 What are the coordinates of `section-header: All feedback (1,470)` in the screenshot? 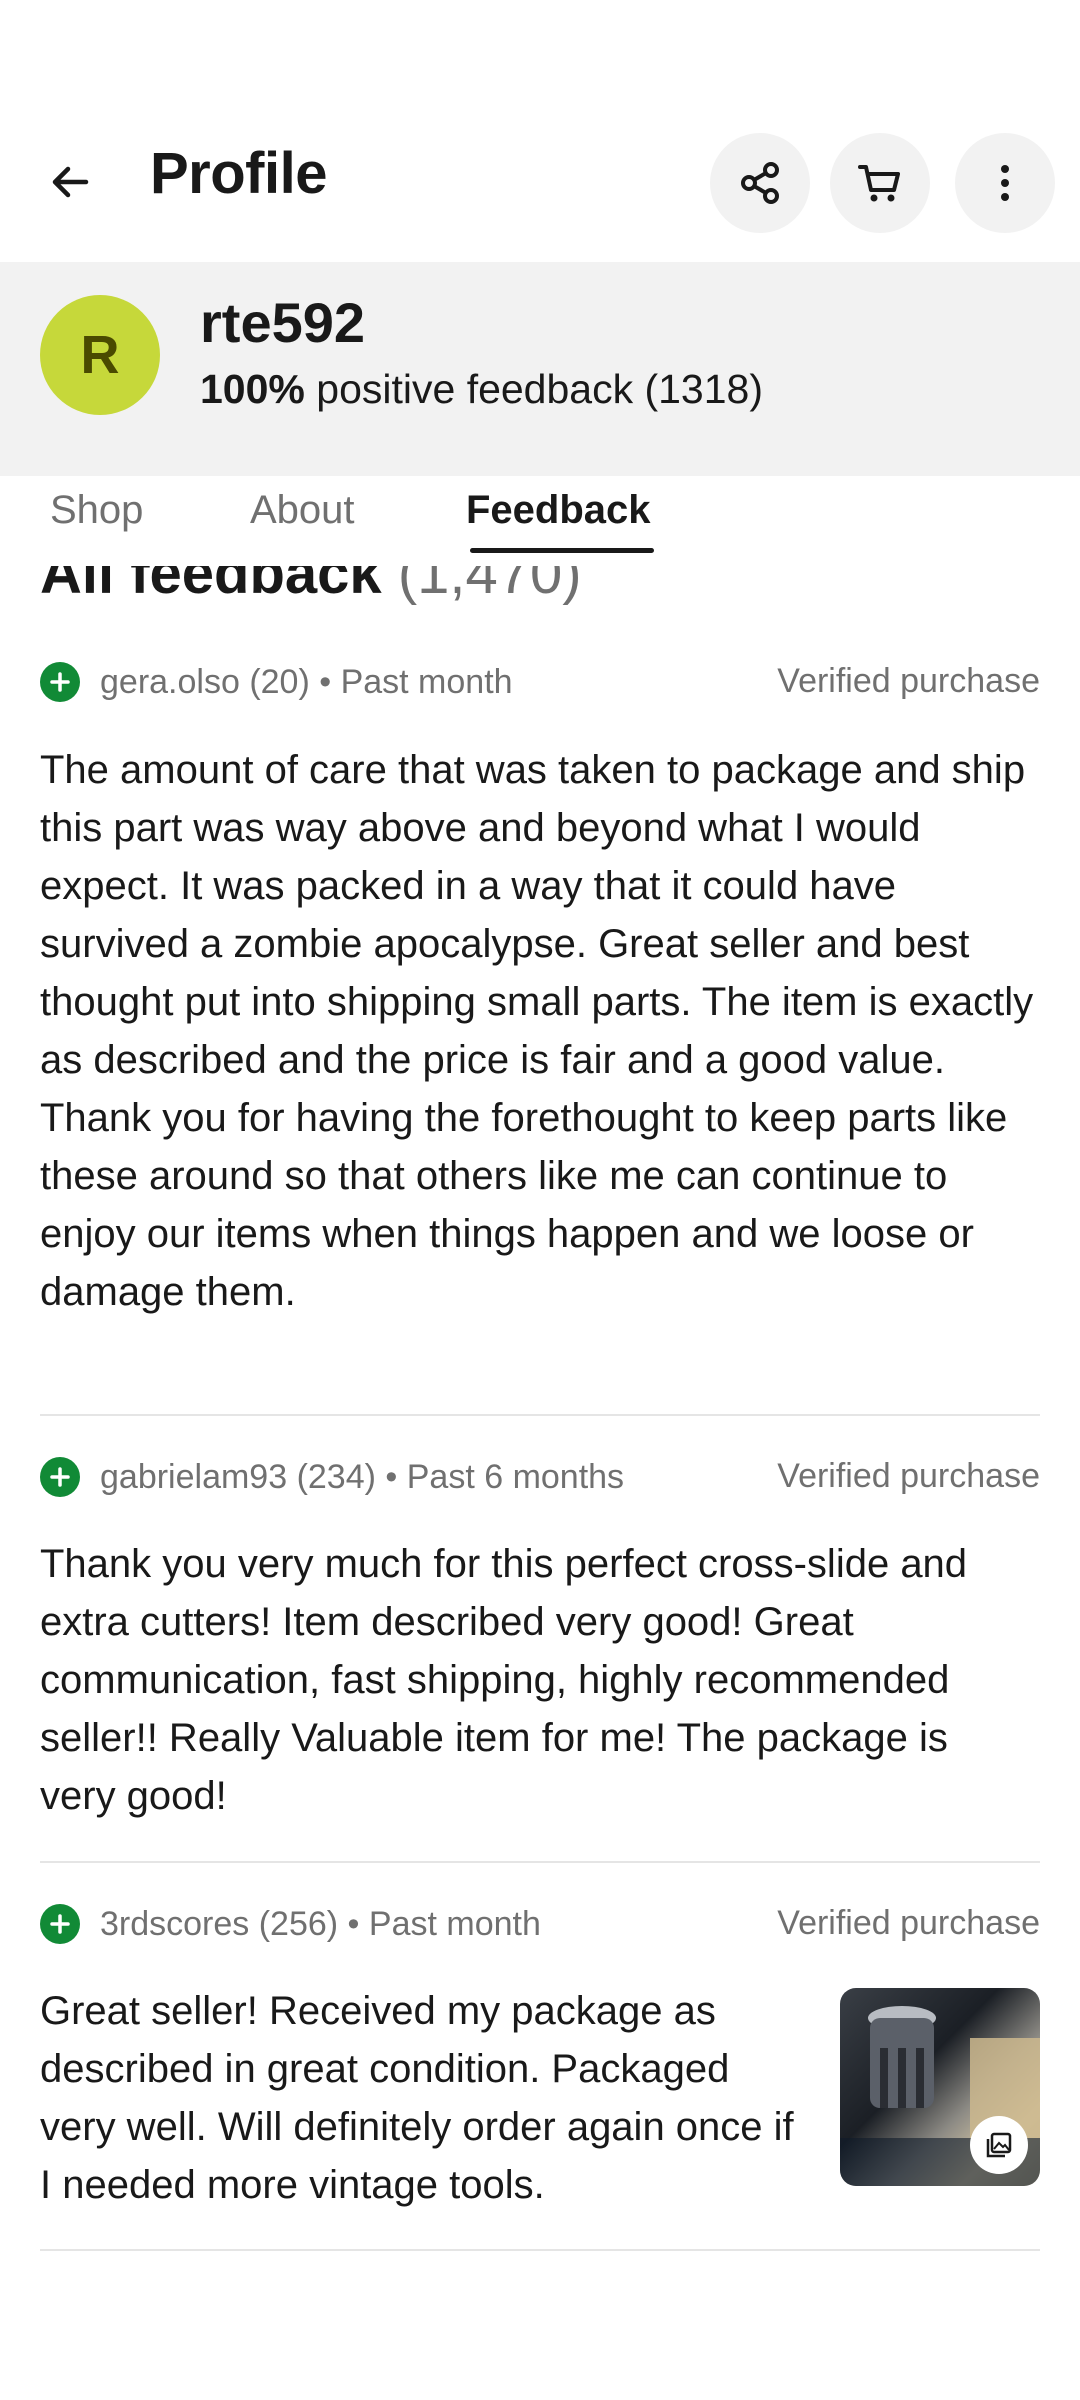 It's located at (540, 588).